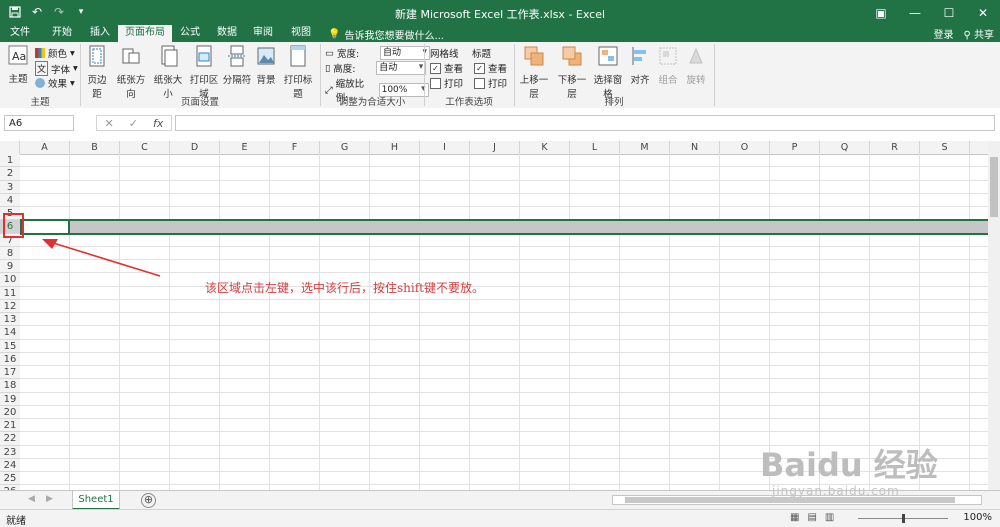 This screenshot has height=527, width=1000. I want to click on effects-label: 效果, so click(58, 84).